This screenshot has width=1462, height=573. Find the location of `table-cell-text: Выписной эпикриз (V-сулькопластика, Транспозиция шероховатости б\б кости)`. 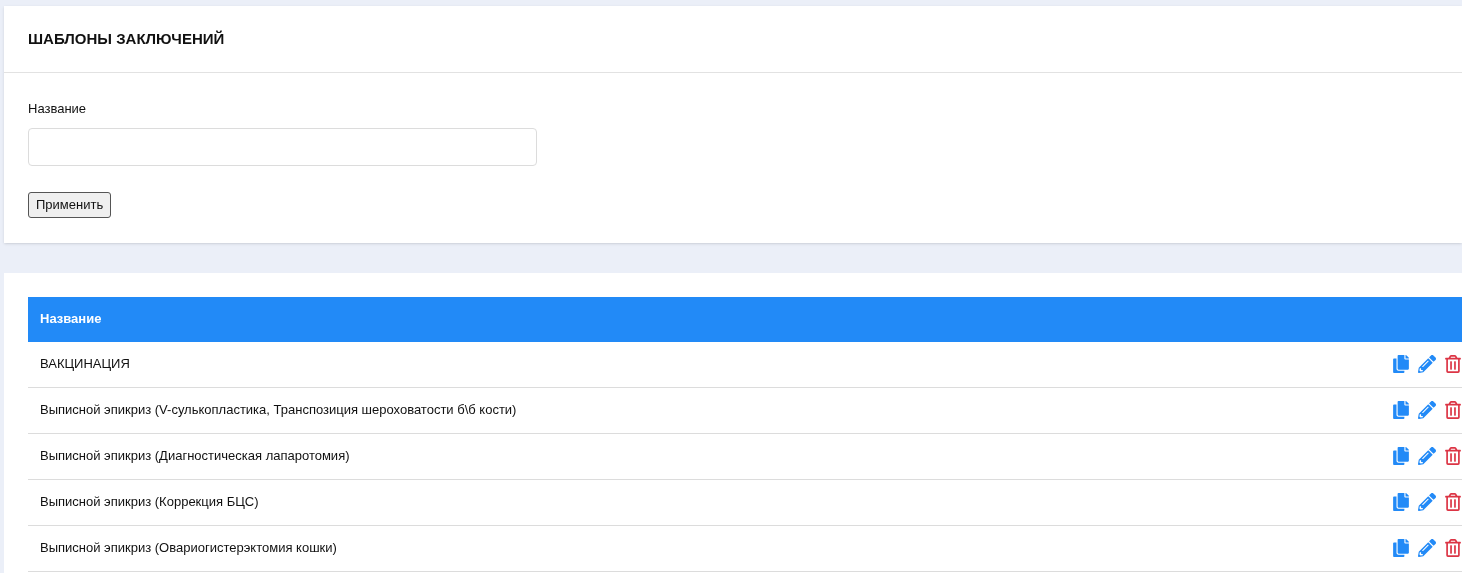

table-cell-text: Выписной эпикриз (V-сулькопластика, Транспозиция шероховатости б\б кости) is located at coordinates (278, 410).